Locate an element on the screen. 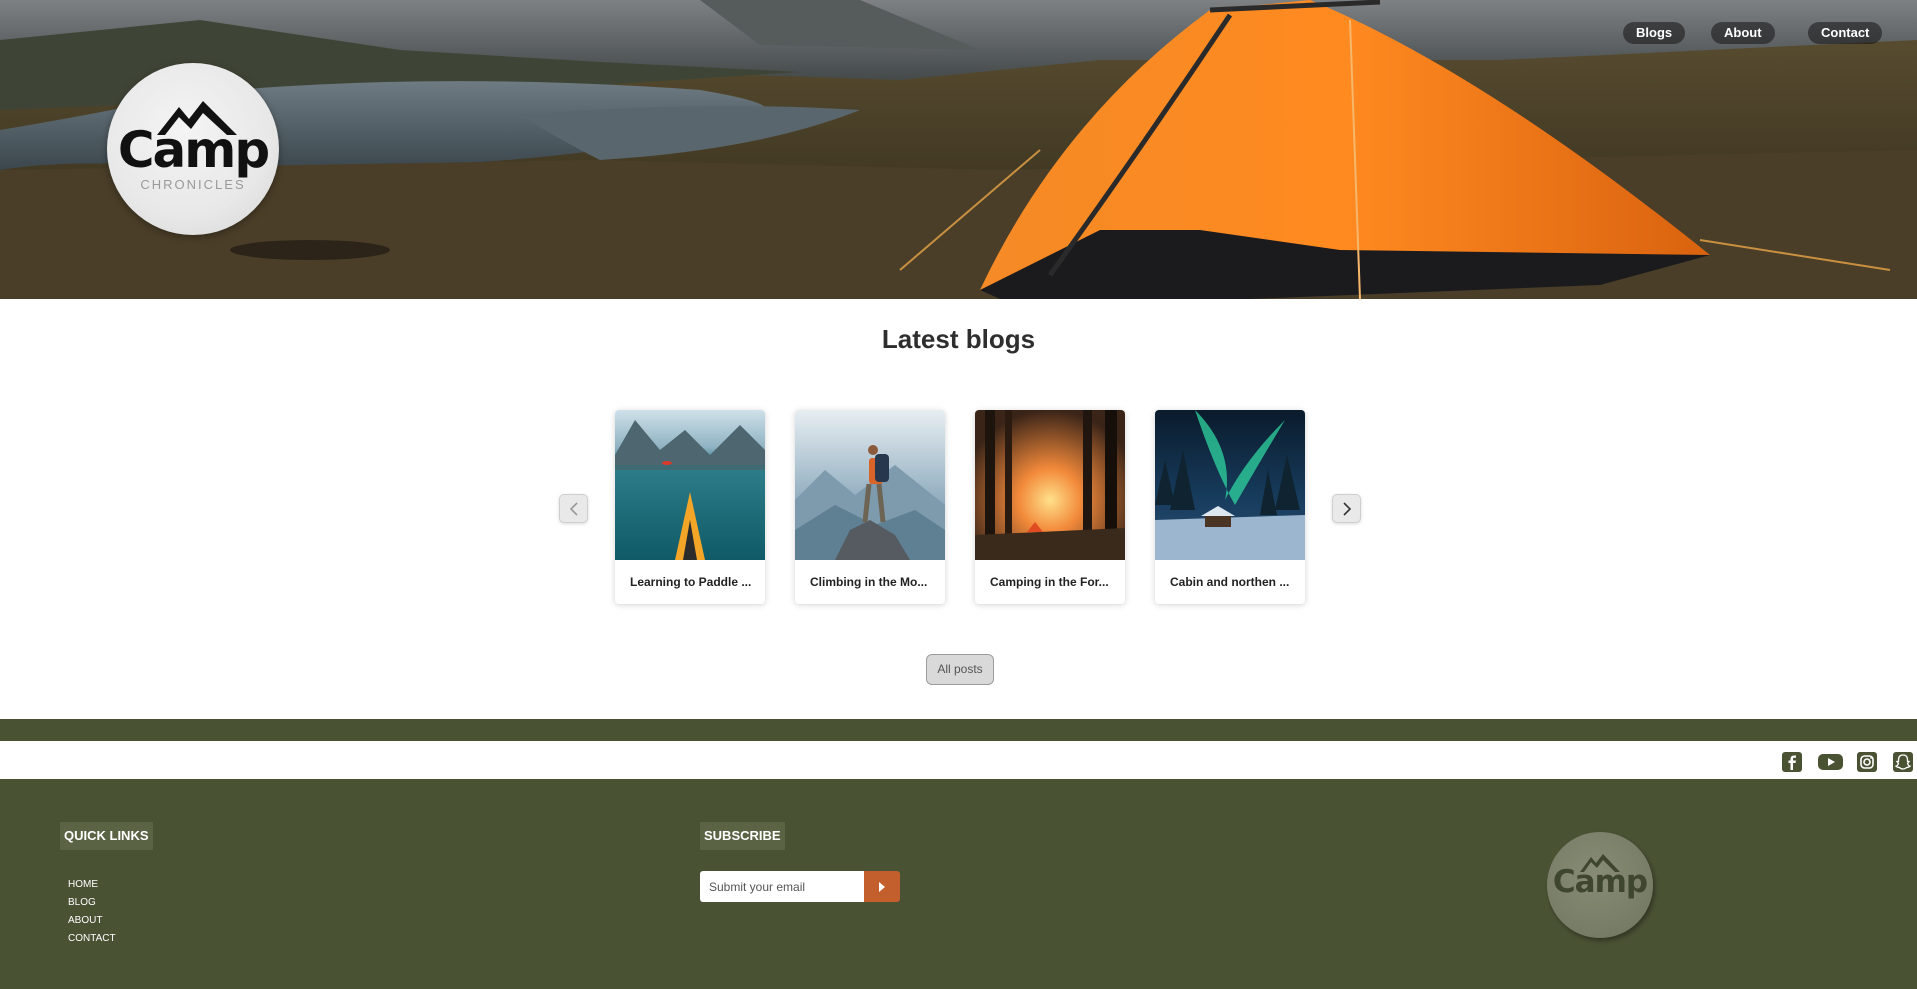 Image resolution: width=1917 pixels, height=989 pixels. nav-about: About is located at coordinates (1743, 33).